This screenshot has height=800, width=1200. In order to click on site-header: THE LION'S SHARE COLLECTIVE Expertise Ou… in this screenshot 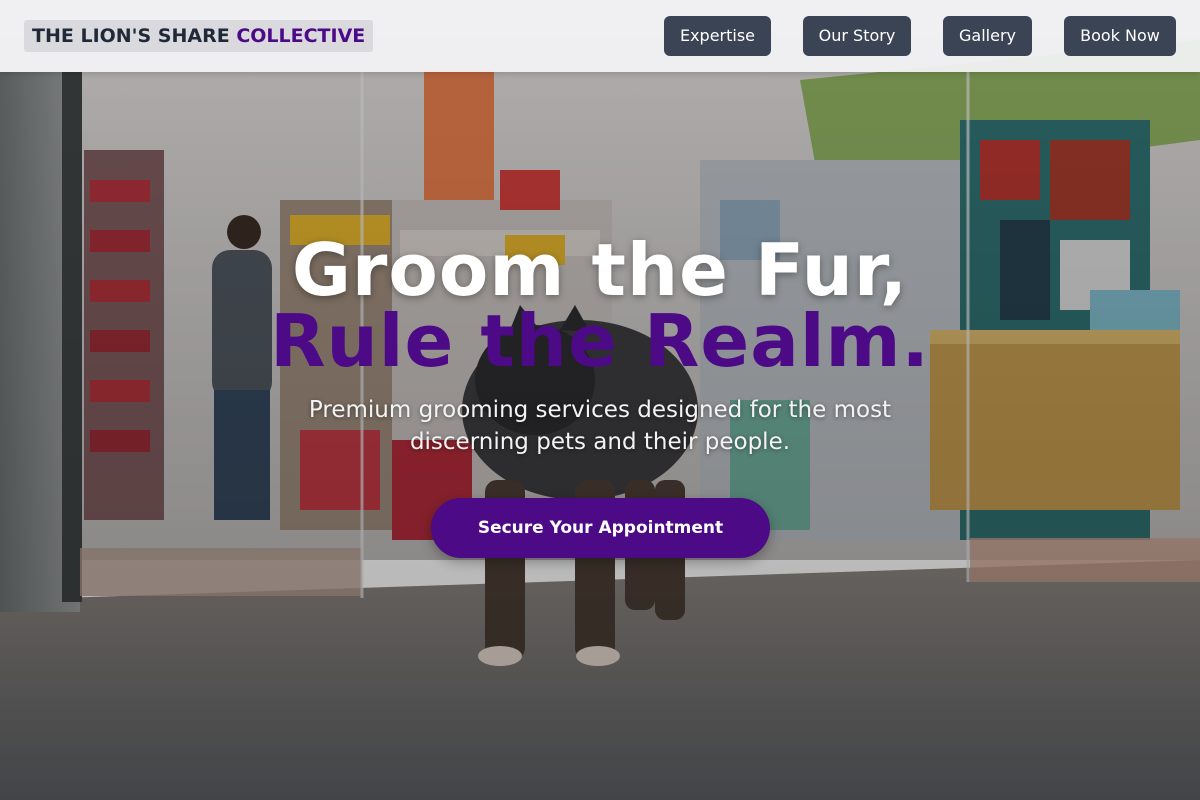, I will do `click(600, 36)`.